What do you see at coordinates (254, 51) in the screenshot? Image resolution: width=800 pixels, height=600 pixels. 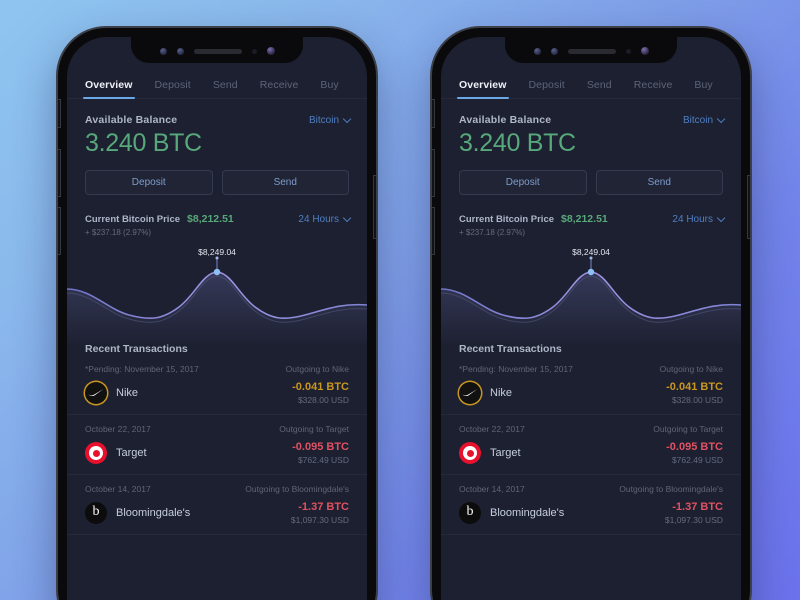 I see `ambient-light-sensor-icon` at bounding box center [254, 51].